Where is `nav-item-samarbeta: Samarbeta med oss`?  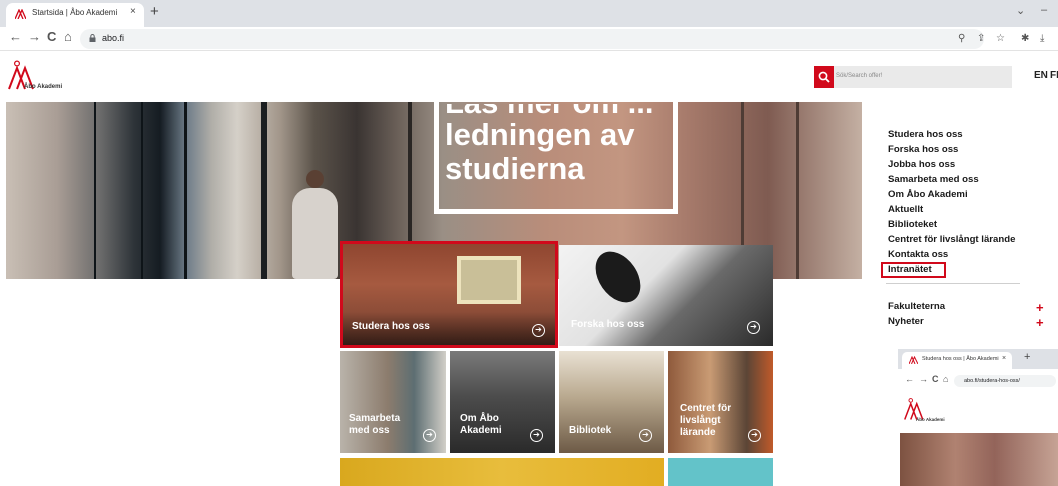 nav-item-samarbeta: Samarbeta med oss is located at coordinates (933, 179).